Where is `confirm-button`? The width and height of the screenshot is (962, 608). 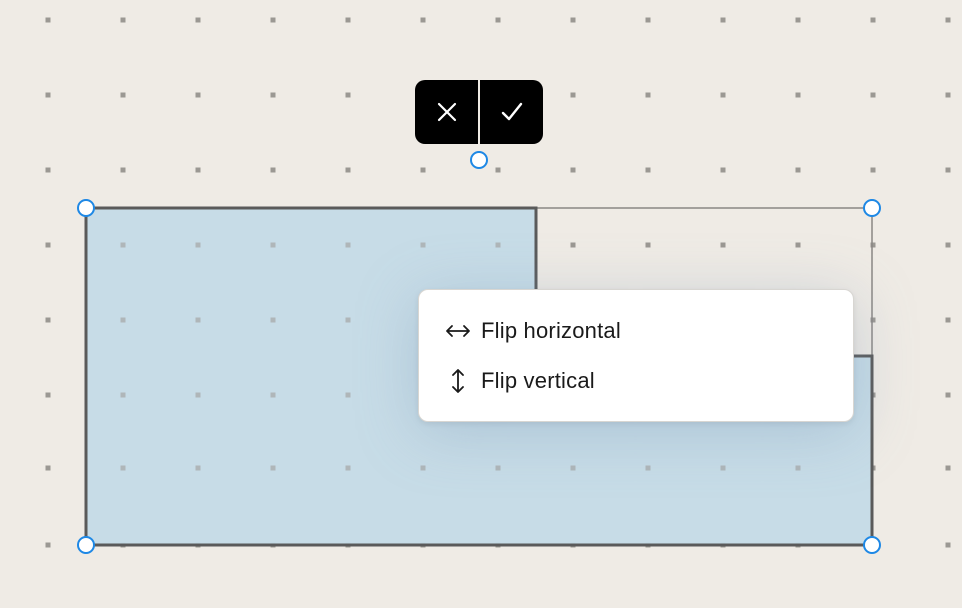
confirm-button is located at coordinates (511, 112).